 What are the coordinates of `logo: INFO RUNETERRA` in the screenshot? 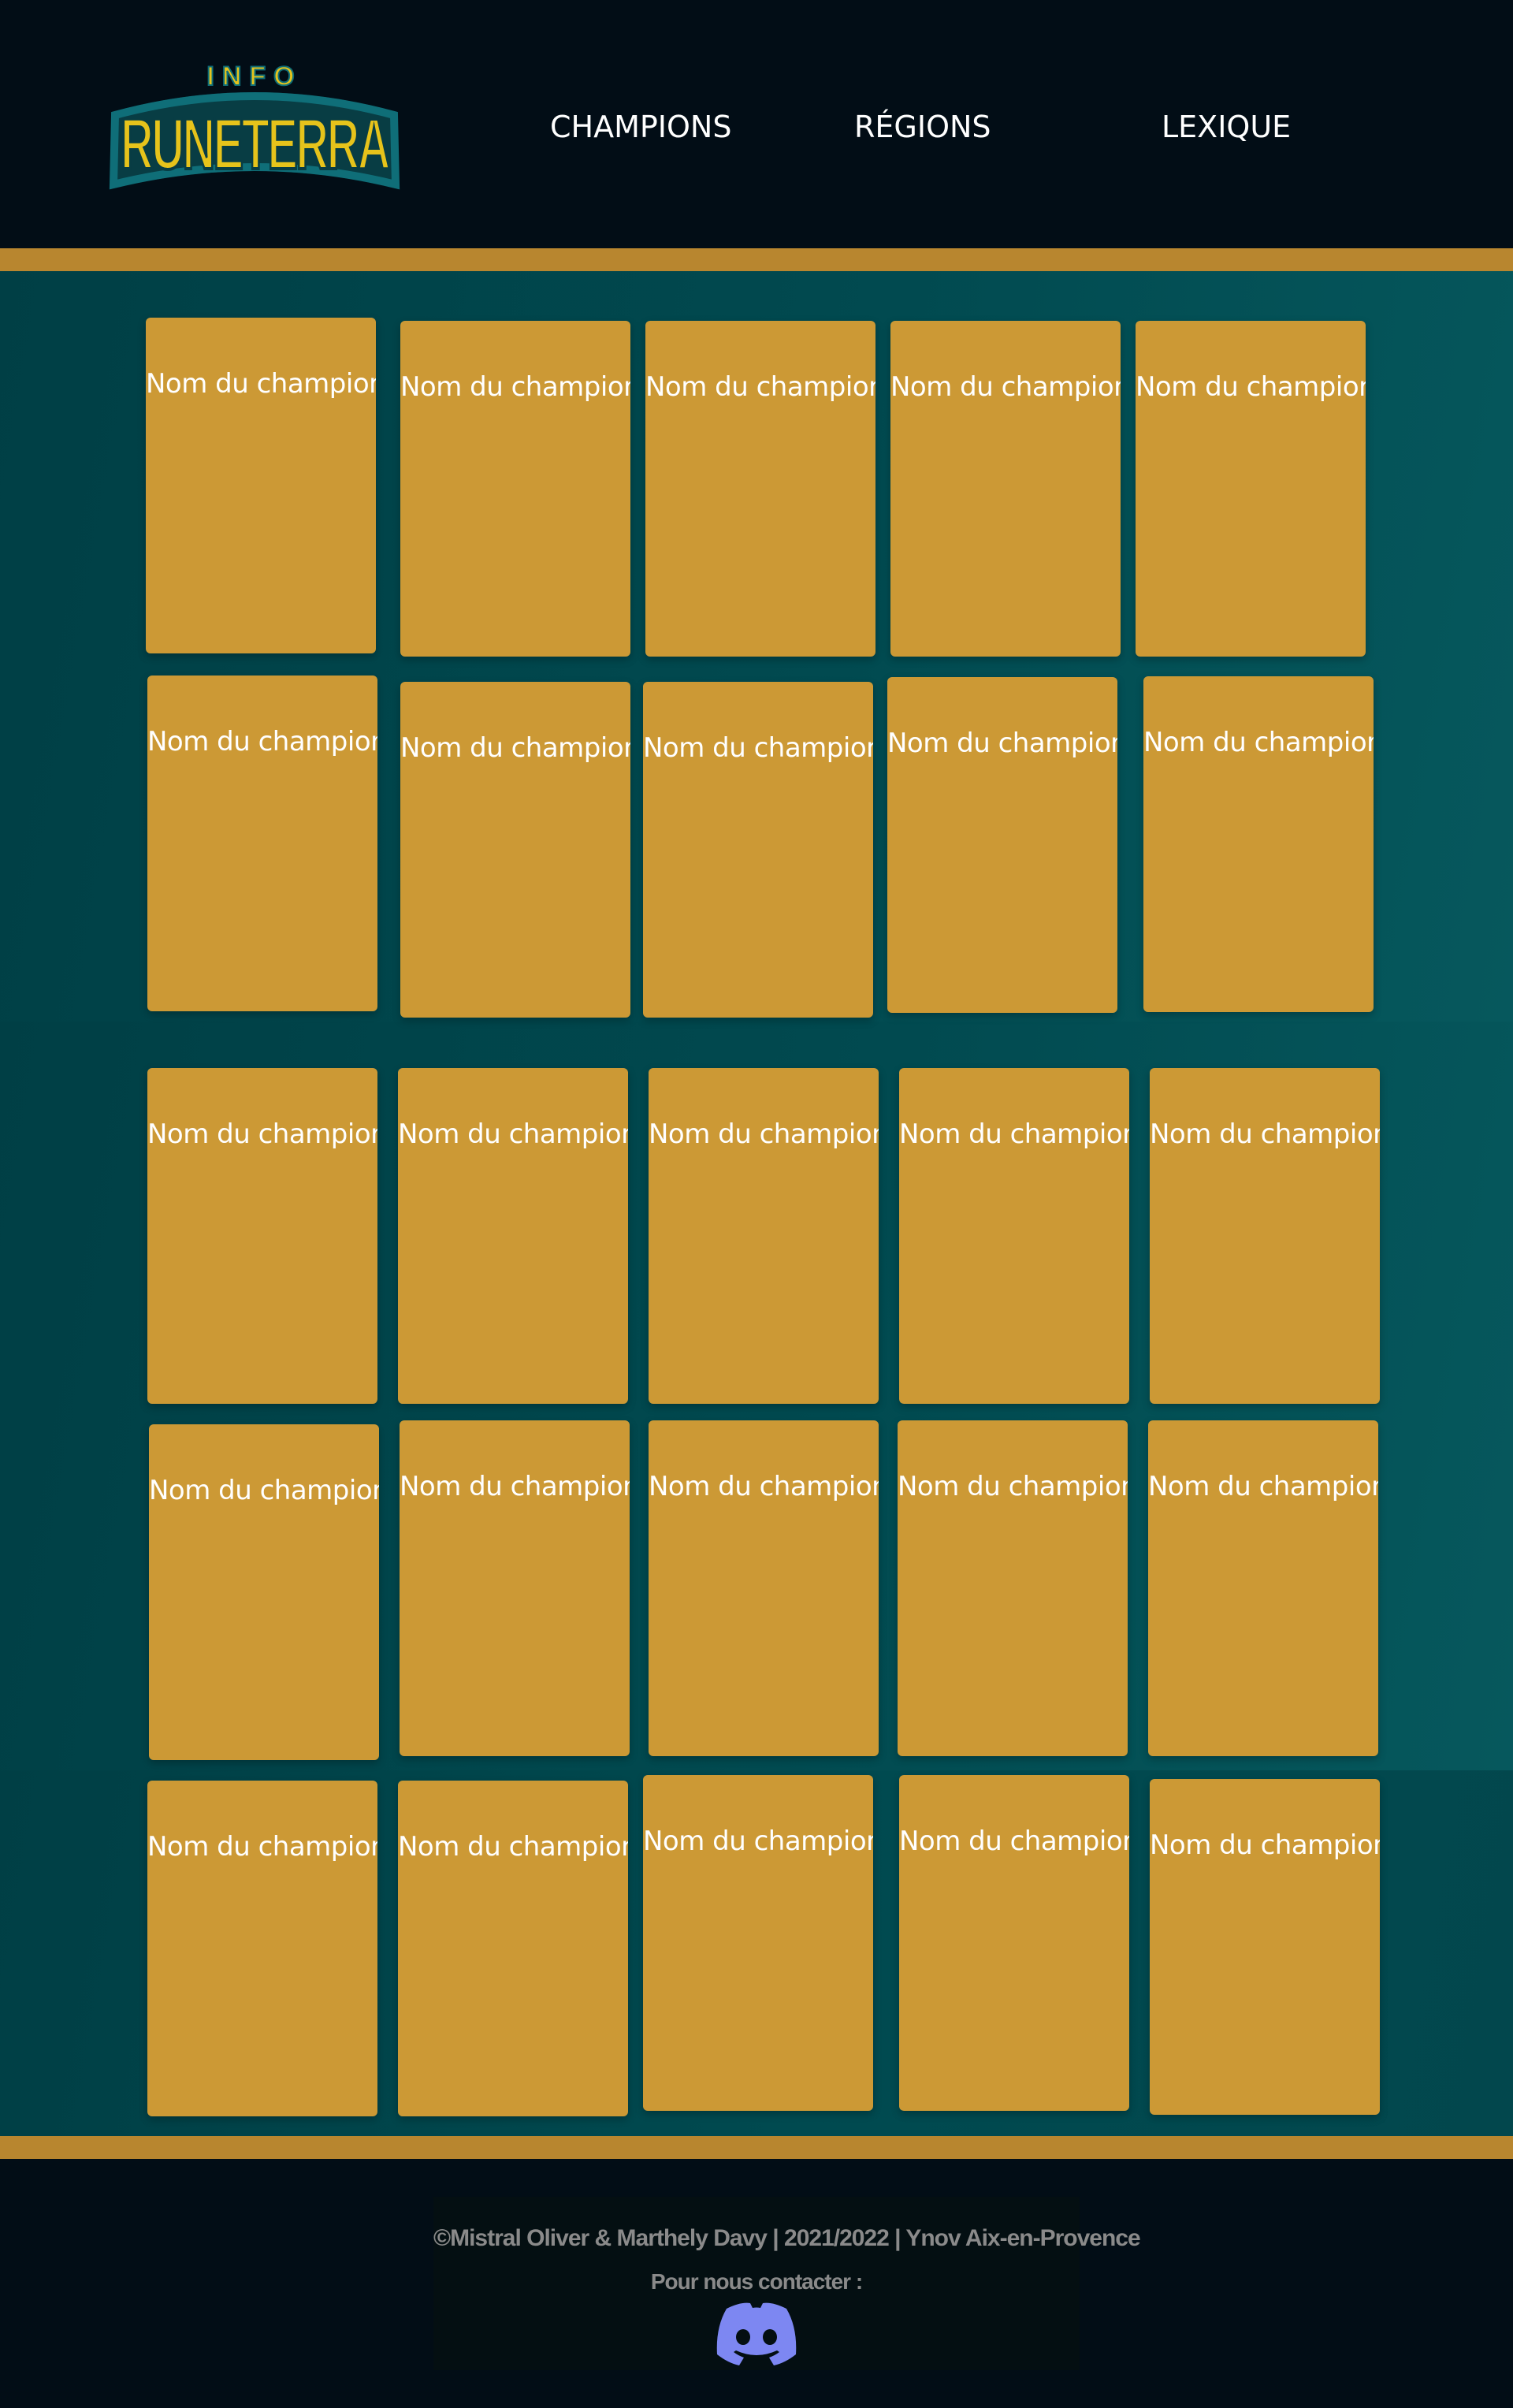 It's located at (254, 131).